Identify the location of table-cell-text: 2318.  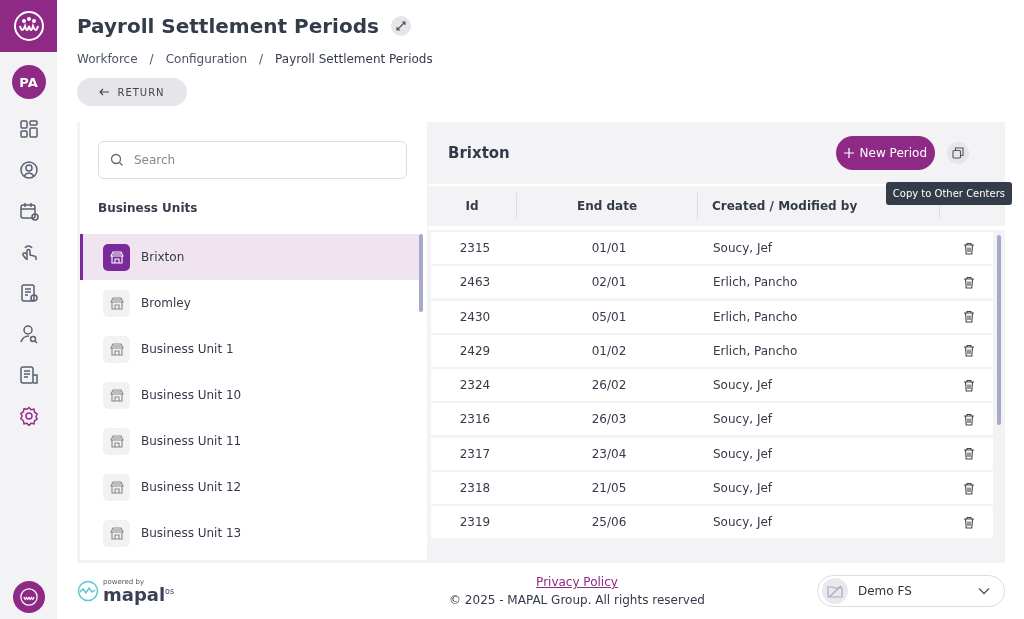
(475, 488).